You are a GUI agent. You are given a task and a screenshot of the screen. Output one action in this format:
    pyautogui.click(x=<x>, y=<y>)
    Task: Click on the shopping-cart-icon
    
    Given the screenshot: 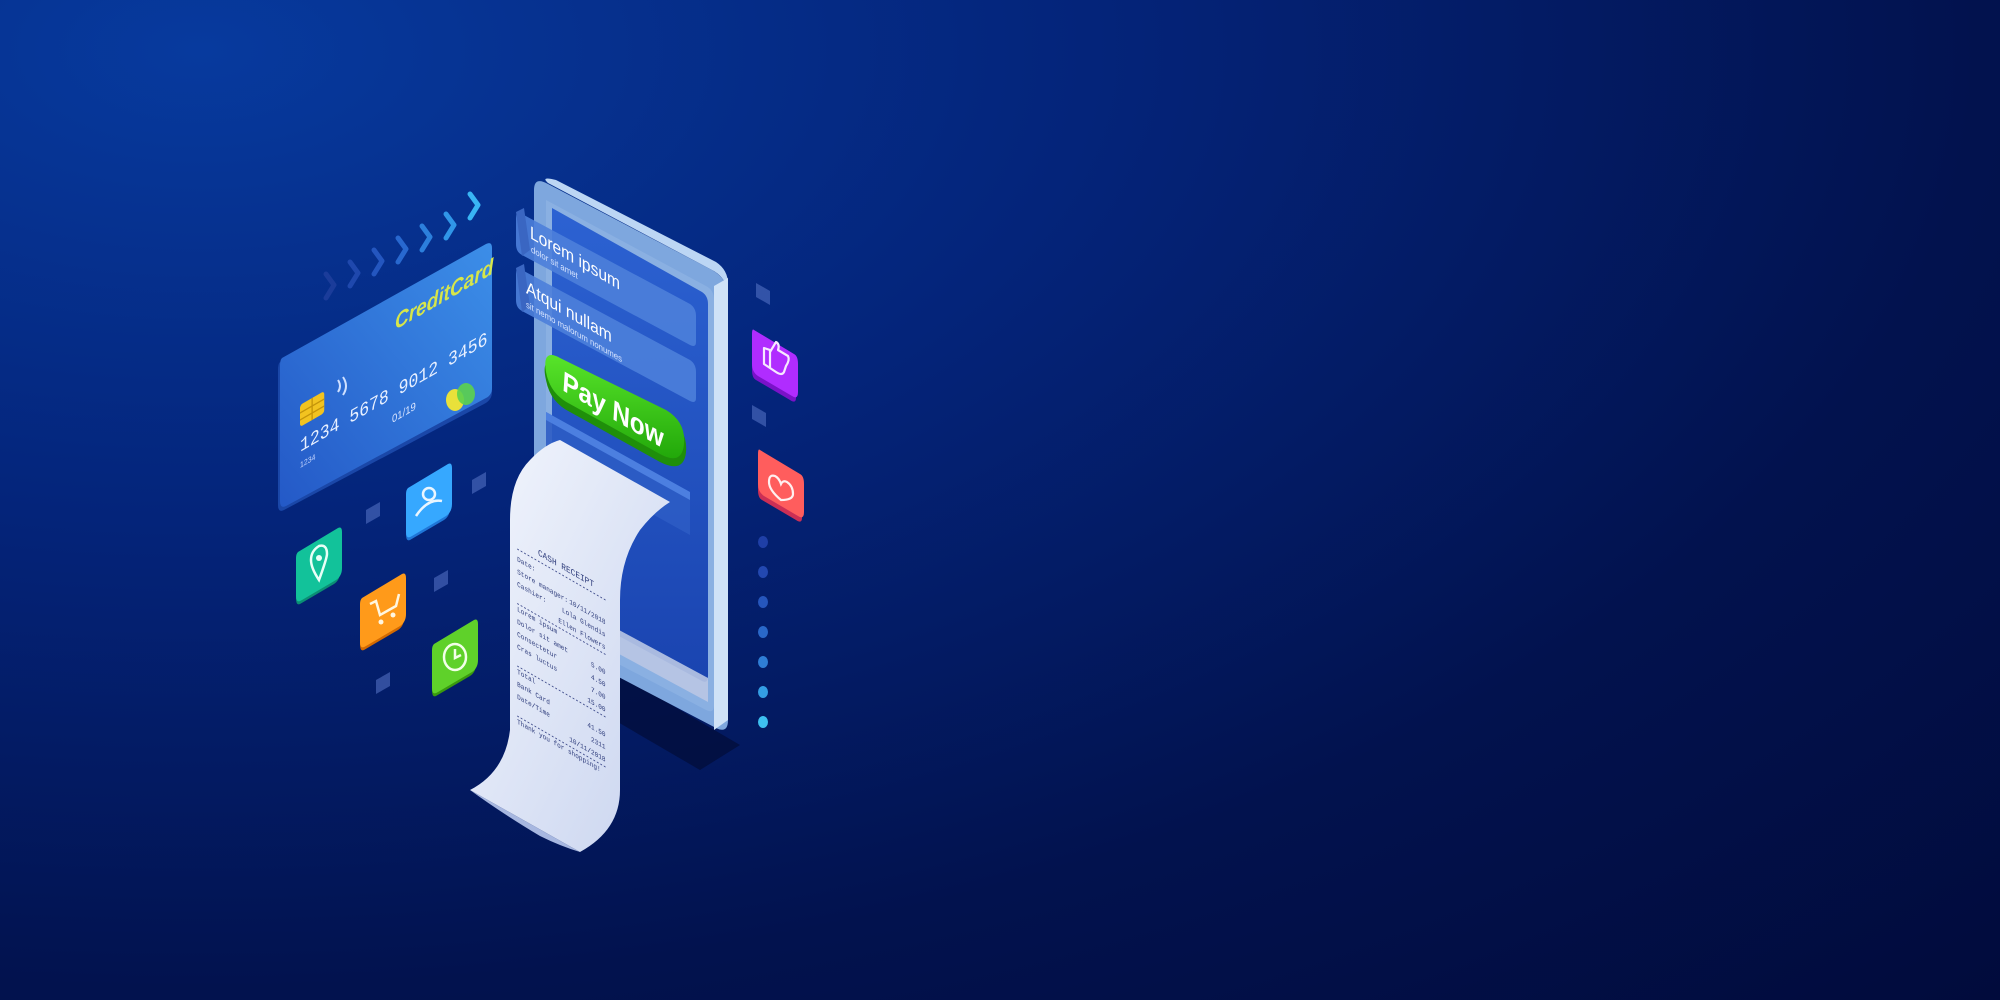 What is the action you would take?
    pyautogui.click(x=383, y=612)
    